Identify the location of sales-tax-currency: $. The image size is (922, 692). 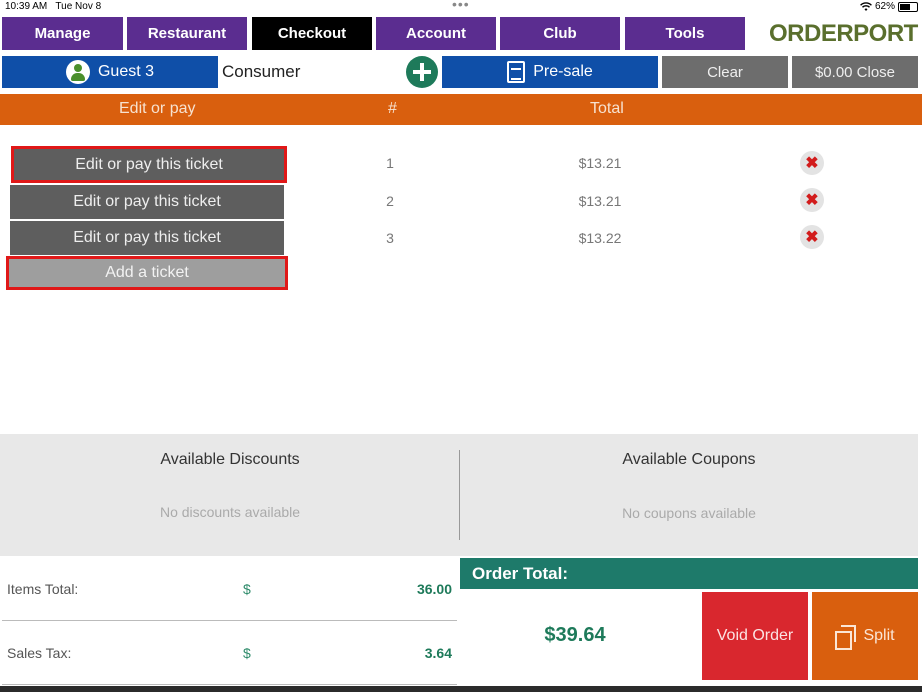
(247, 653).